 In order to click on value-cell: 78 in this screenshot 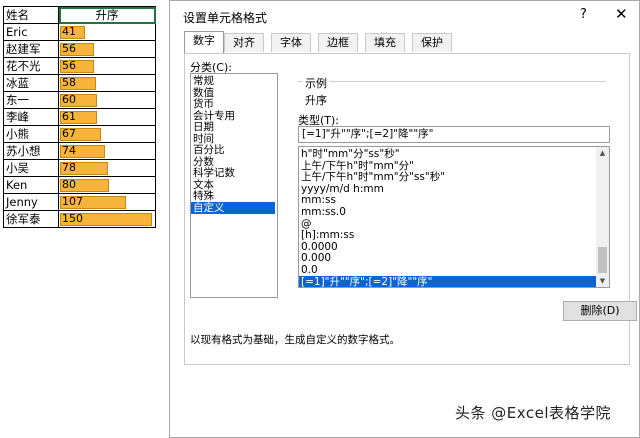, I will do `click(107, 168)`.